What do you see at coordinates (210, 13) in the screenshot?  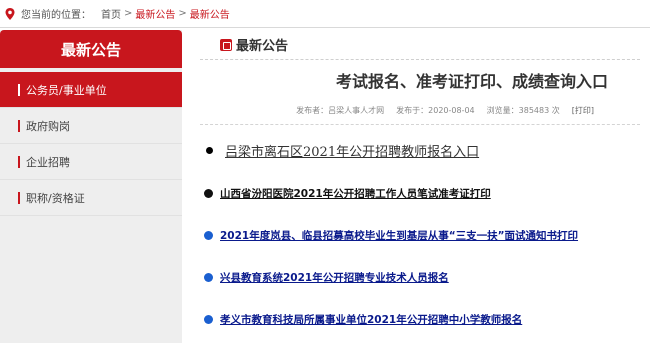 I see `breadcrumb-current: 最新公告` at bounding box center [210, 13].